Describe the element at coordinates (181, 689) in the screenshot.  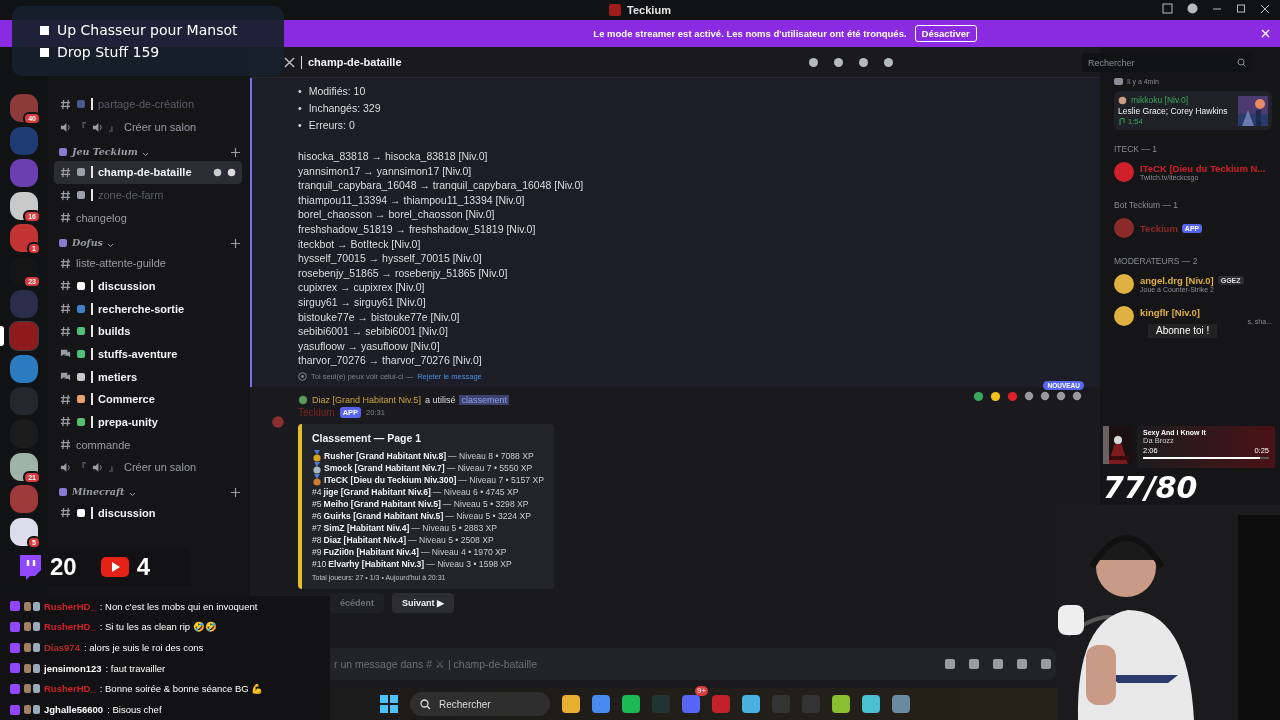
I see `chat-message: : Bonne soirée & bonne séance BG 💪` at that location.